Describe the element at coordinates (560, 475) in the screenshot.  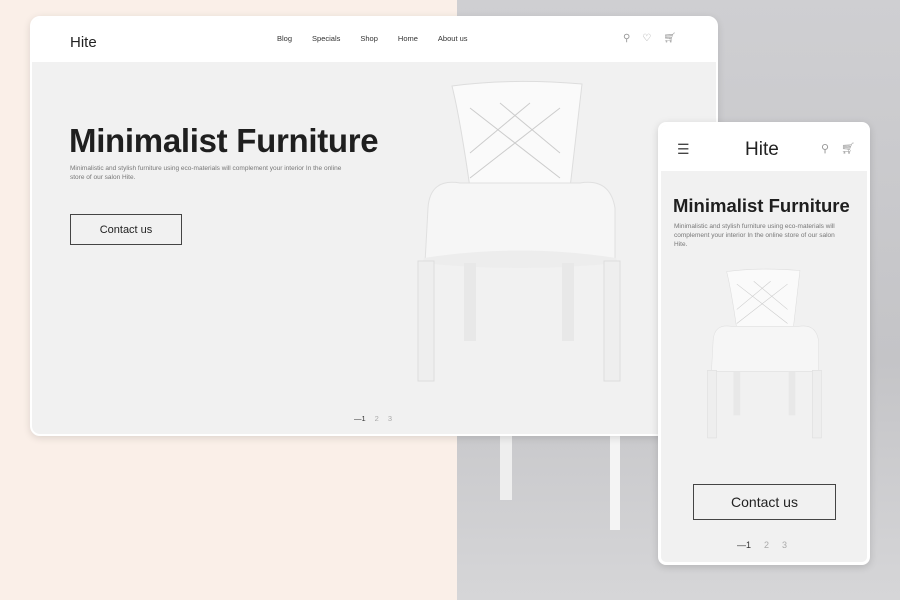
I see `background-chair-legs` at that location.